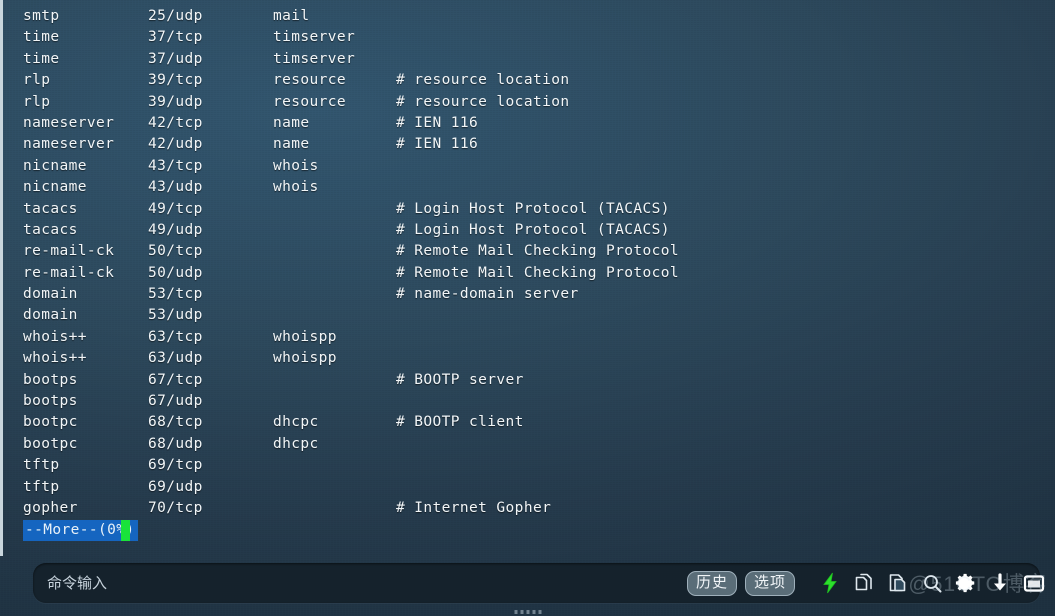  What do you see at coordinates (898, 583) in the screenshot?
I see `paste-icon` at bounding box center [898, 583].